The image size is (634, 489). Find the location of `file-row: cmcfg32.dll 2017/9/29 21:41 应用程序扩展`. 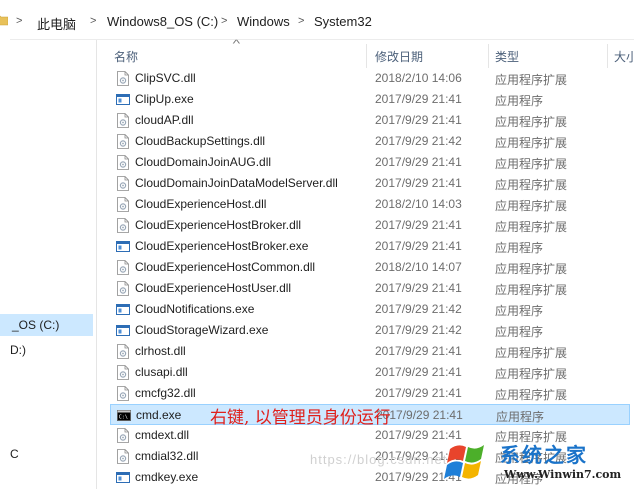

file-row: cmcfg32.dll 2017/9/29 21:41 应用程序扩展 is located at coordinates (370, 393).